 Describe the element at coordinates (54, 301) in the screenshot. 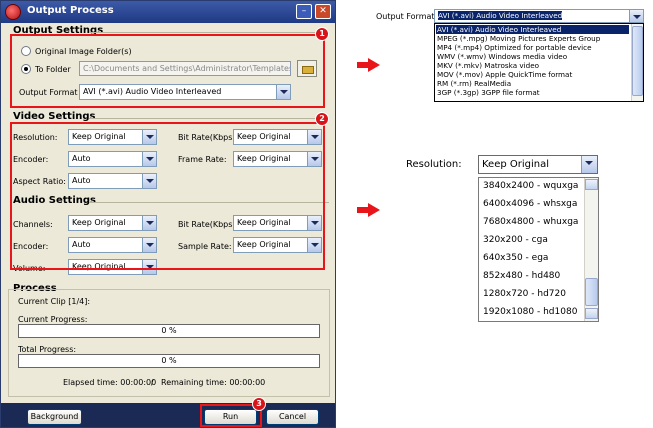

I see `current-clip-label: Current Clip [1/4]:` at that location.